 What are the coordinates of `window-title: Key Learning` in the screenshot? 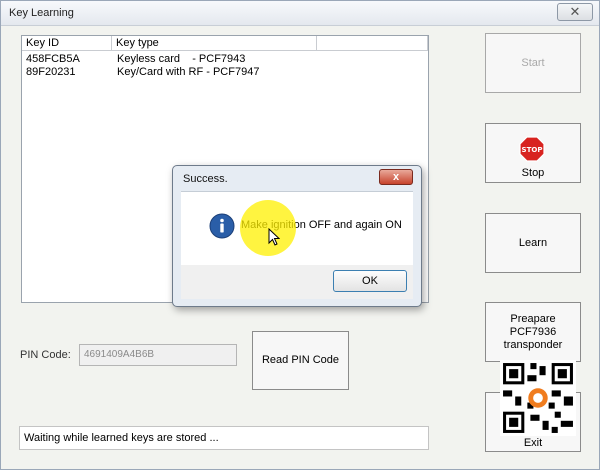 It's located at (41, 13).